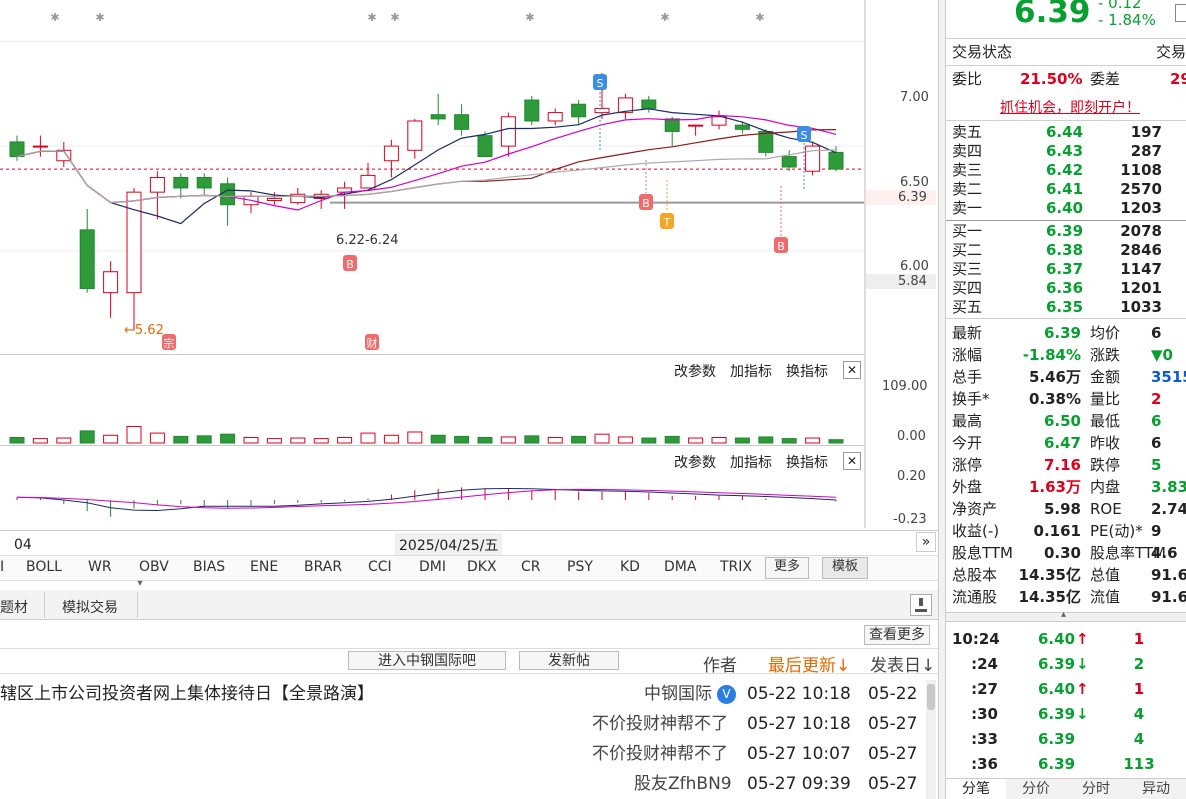 The image size is (1186, 799). I want to click on bid-level: 买三, so click(967, 269).